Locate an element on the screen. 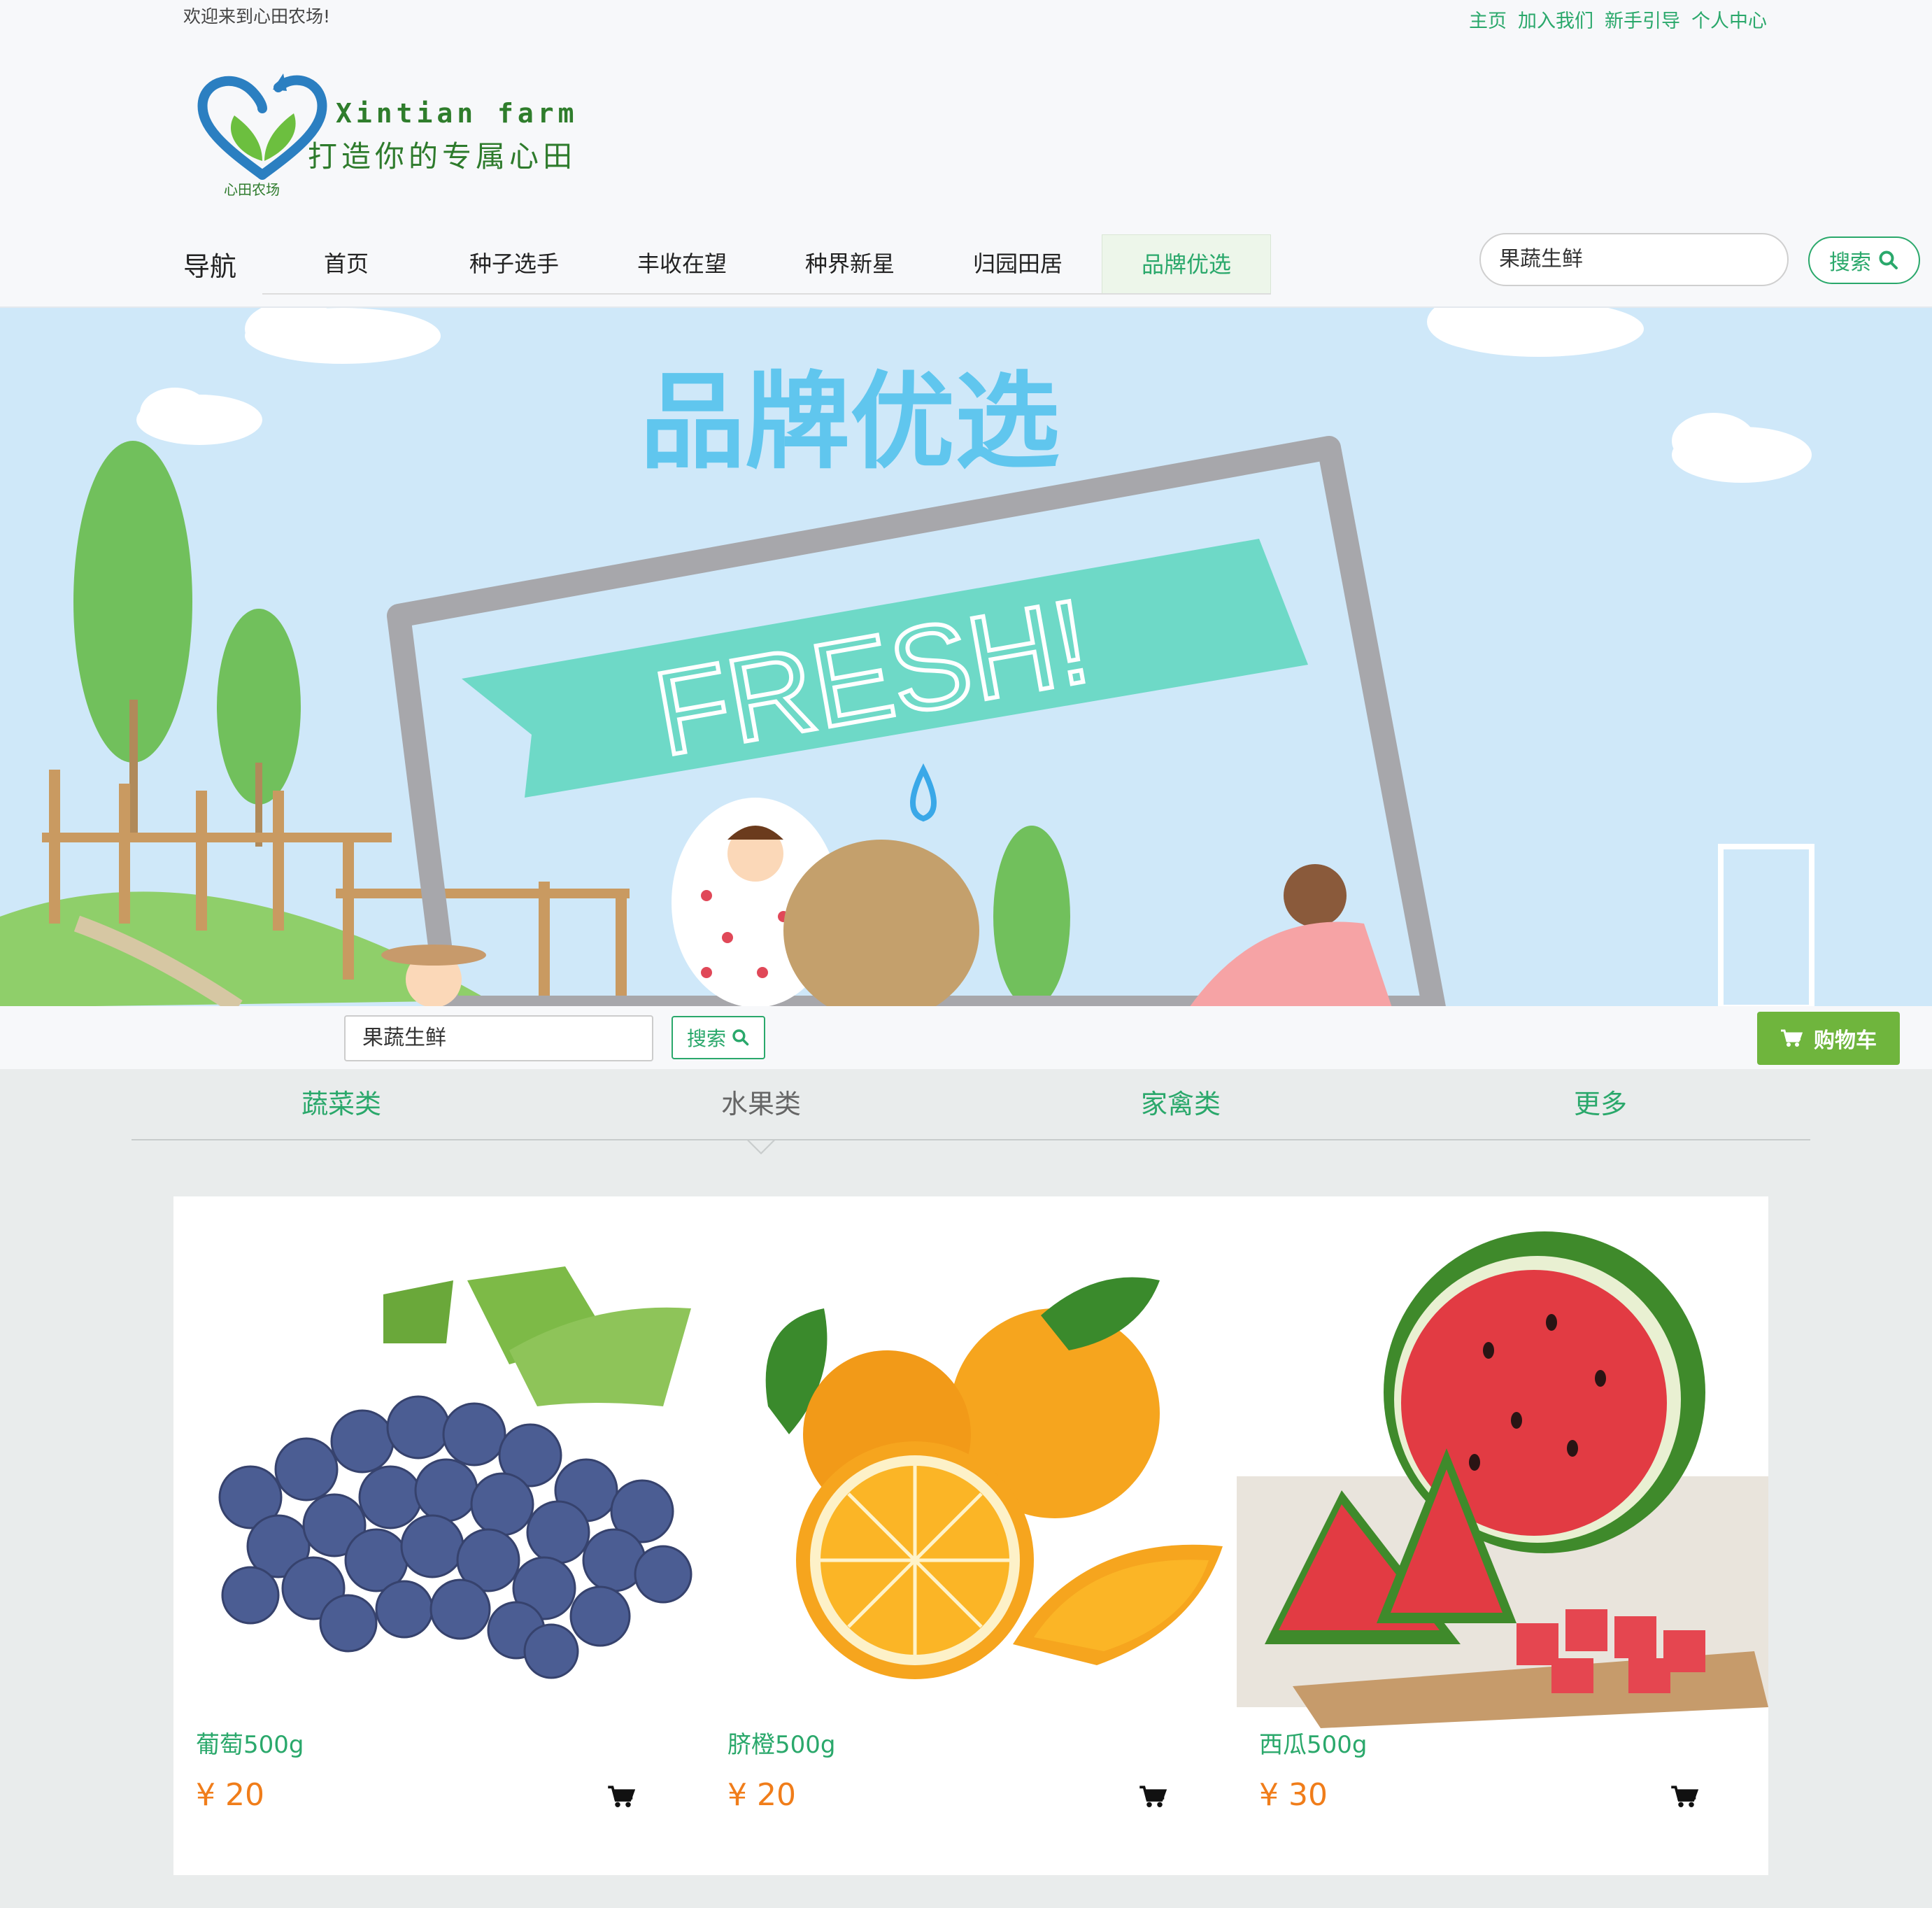  link-user-center: 个人中心 is located at coordinates (1729, 20).